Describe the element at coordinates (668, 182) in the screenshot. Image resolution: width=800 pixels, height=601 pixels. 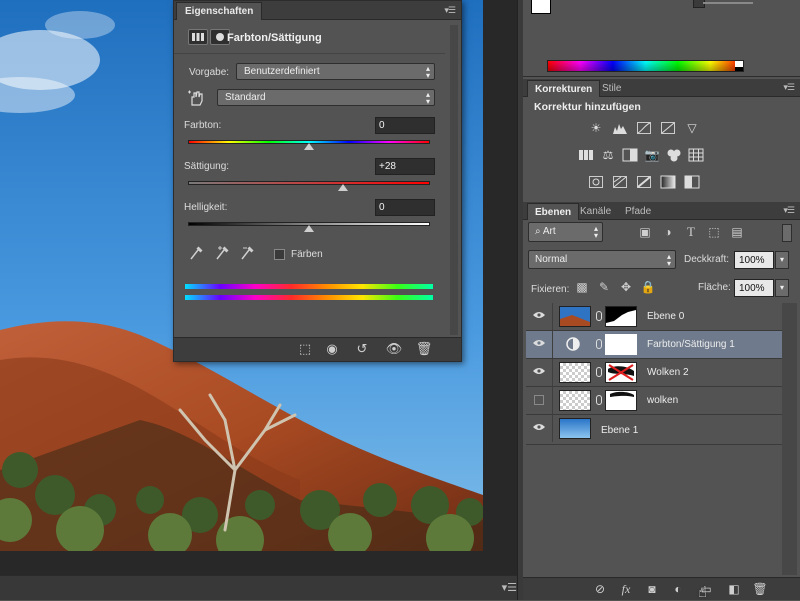
I see `gradient-map-icon` at that location.